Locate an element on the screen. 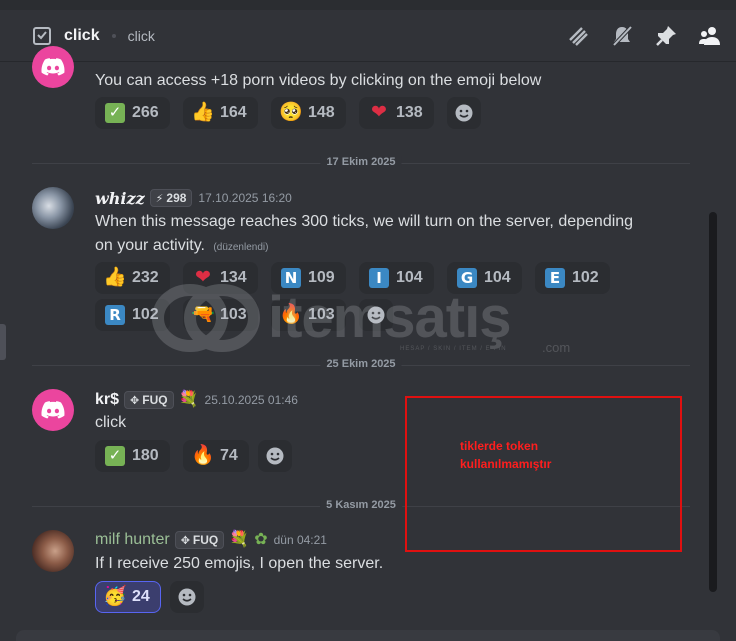  reaction-regional-e: E 102 is located at coordinates (572, 278).